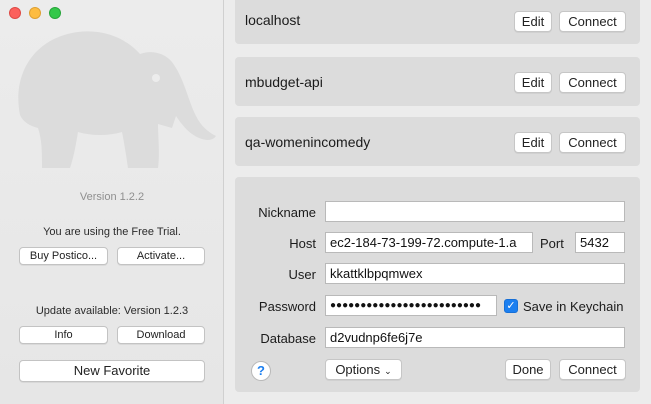 This screenshot has height=404, width=651. What do you see at coordinates (600, 242) in the screenshot?
I see `port-field: 5432` at bounding box center [600, 242].